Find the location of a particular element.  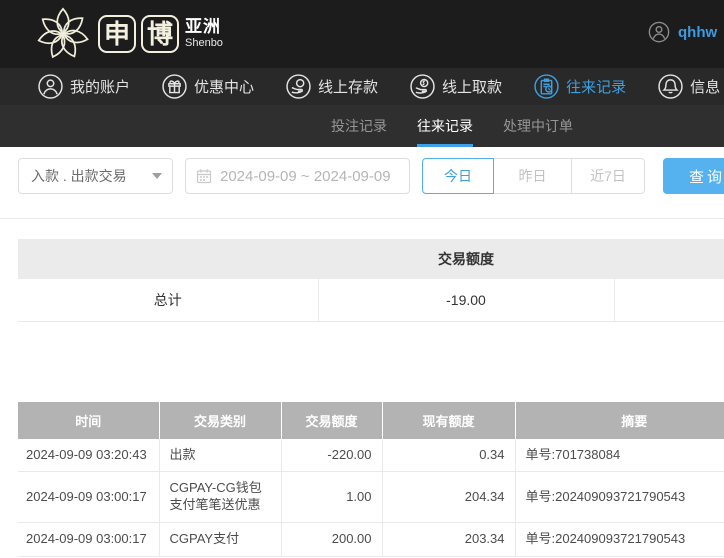

chevron-down-icon is located at coordinates (157, 176).